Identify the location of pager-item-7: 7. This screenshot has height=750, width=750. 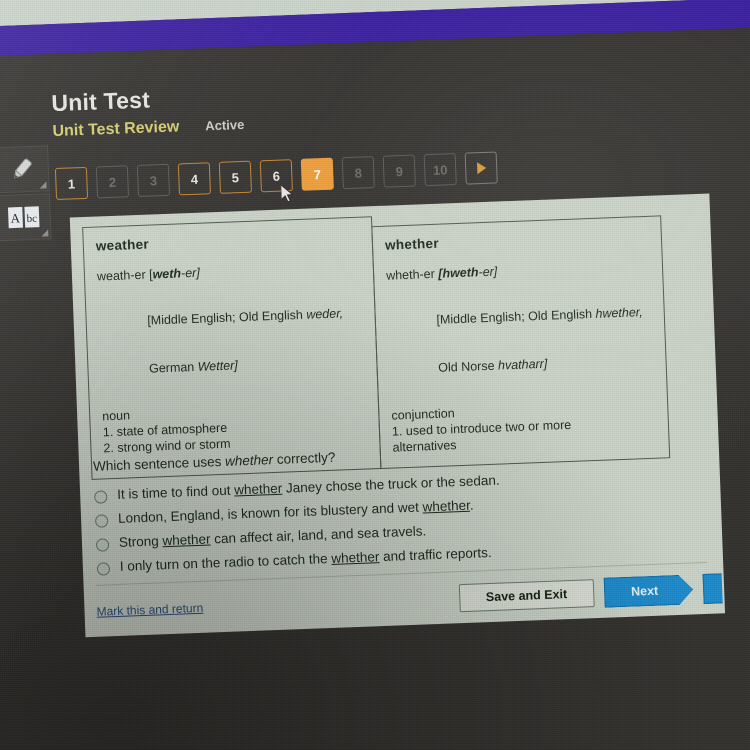
(317, 174).